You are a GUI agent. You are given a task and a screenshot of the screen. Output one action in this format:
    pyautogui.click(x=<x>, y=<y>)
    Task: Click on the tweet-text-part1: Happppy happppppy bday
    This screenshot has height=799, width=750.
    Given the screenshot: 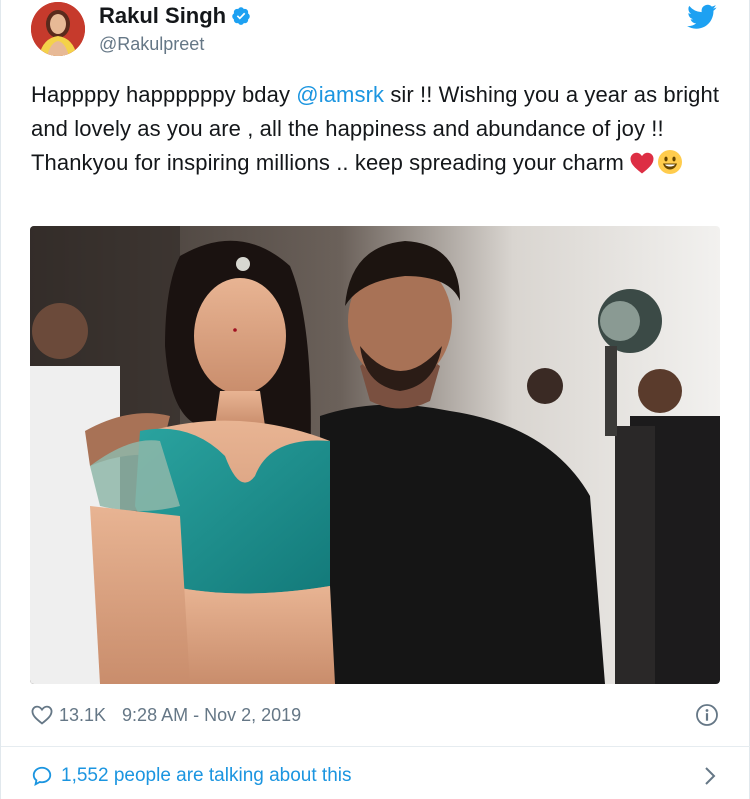 What is the action you would take?
    pyautogui.click(x=164, y=94)
    